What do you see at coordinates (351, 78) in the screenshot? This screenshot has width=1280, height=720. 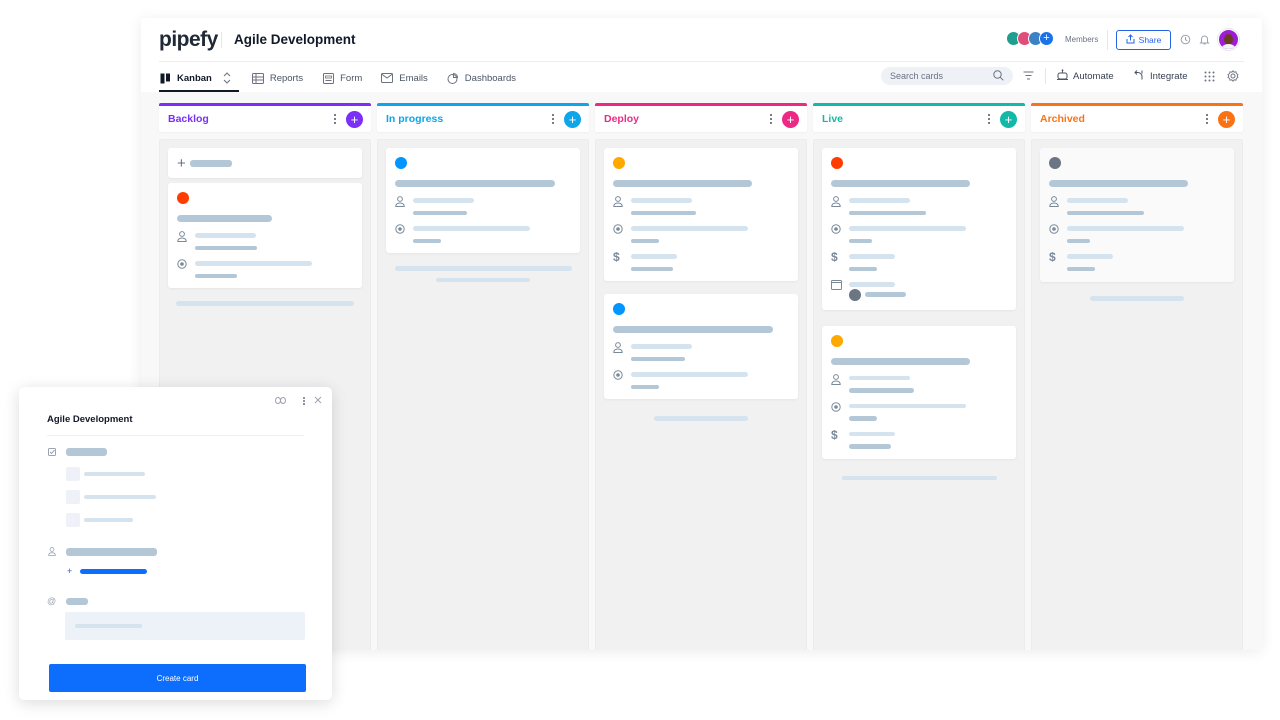 I see `tab-label: Form` at bounding box center [351, 78].